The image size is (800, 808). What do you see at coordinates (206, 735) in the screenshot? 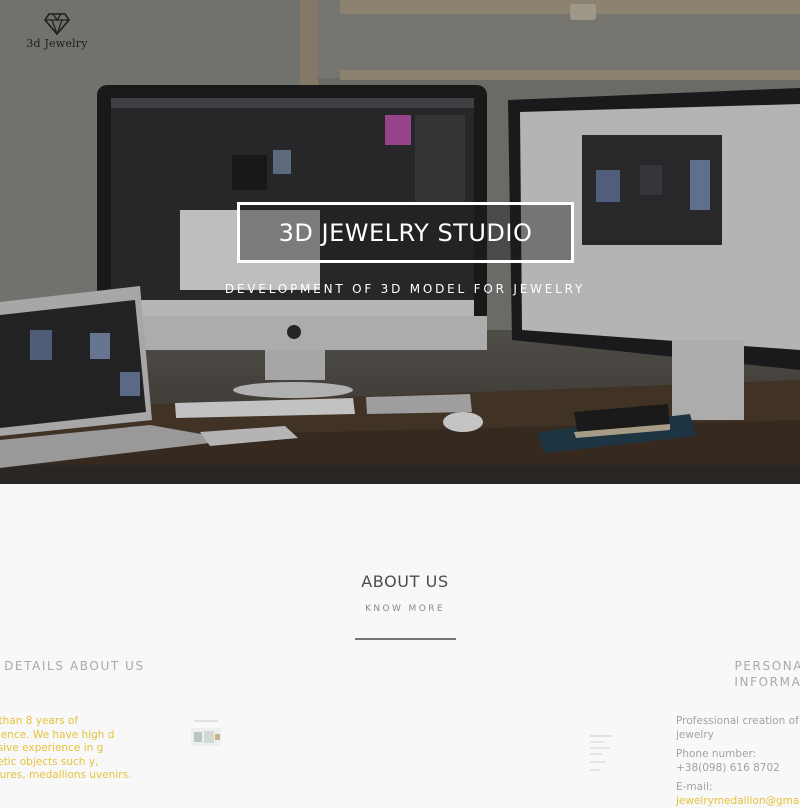
I see `jewelry-thumbnail-image` at bounding box center [206, 735].